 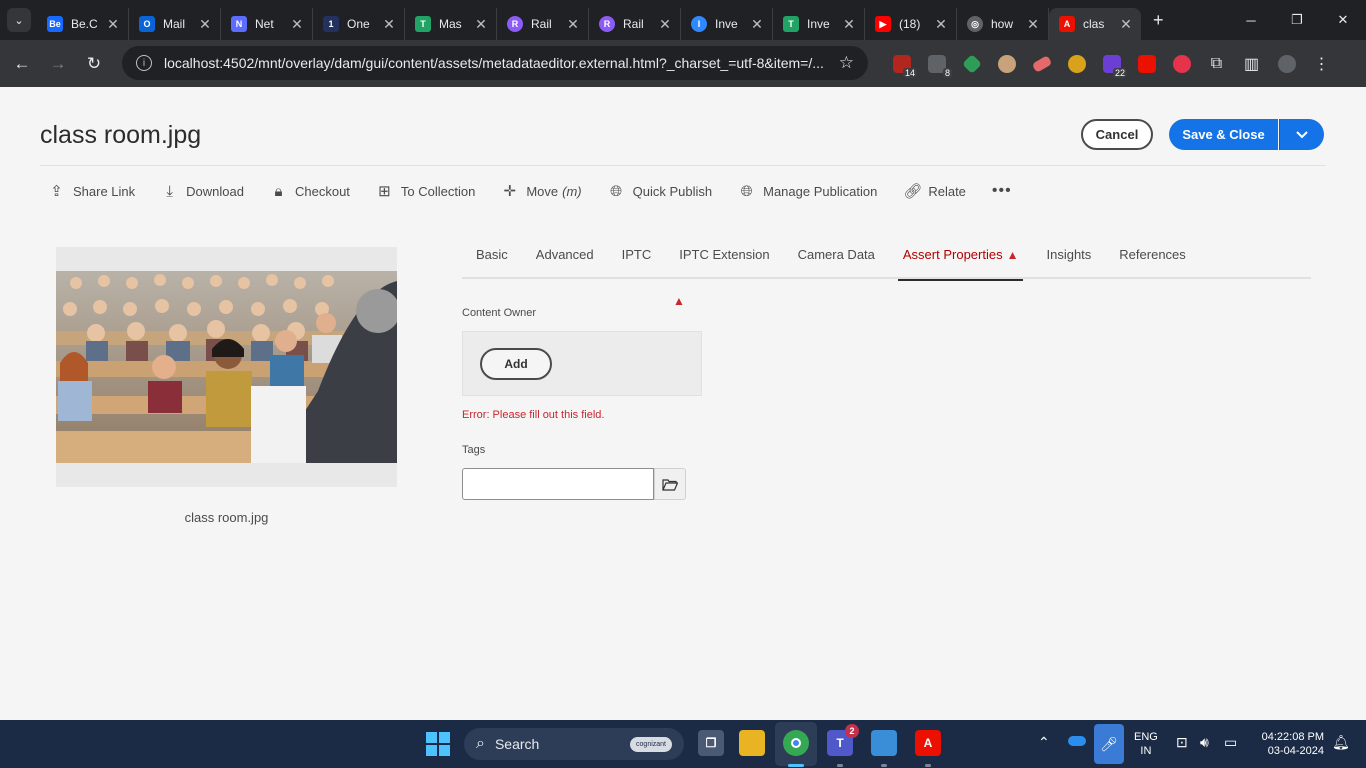 I want to click on alert-triangle-icon: ▲, so click(x=1012, y=255).